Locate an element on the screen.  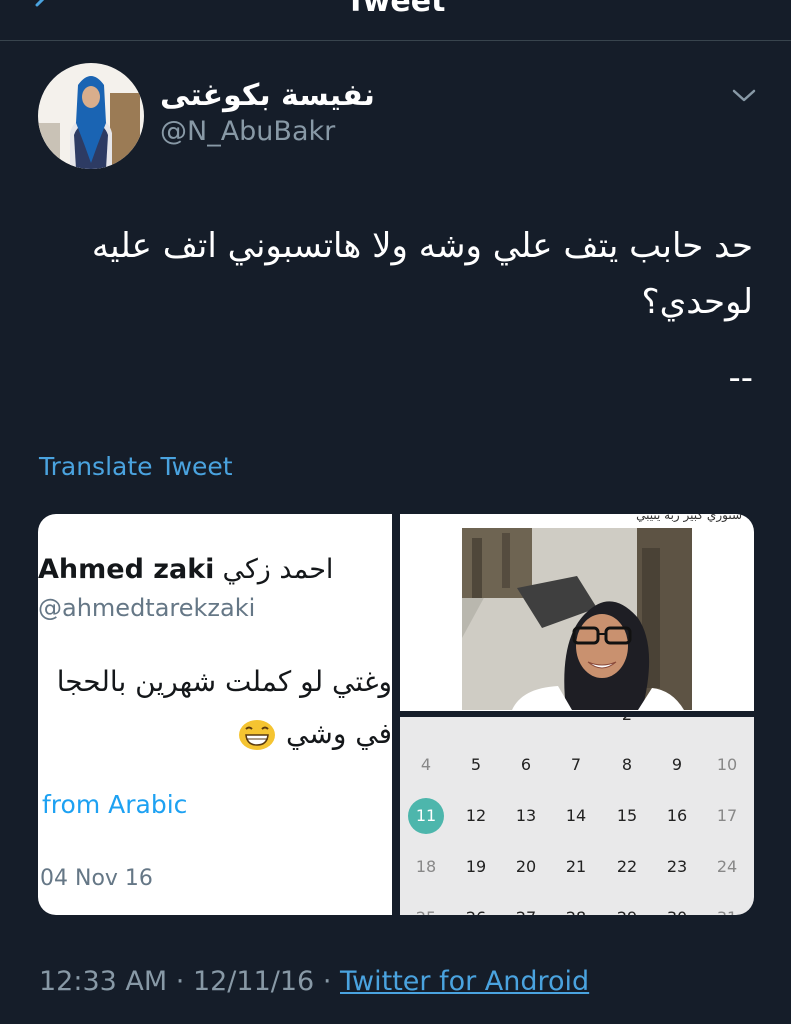
calendar-day: 30 is located at coordinates (677, 907).